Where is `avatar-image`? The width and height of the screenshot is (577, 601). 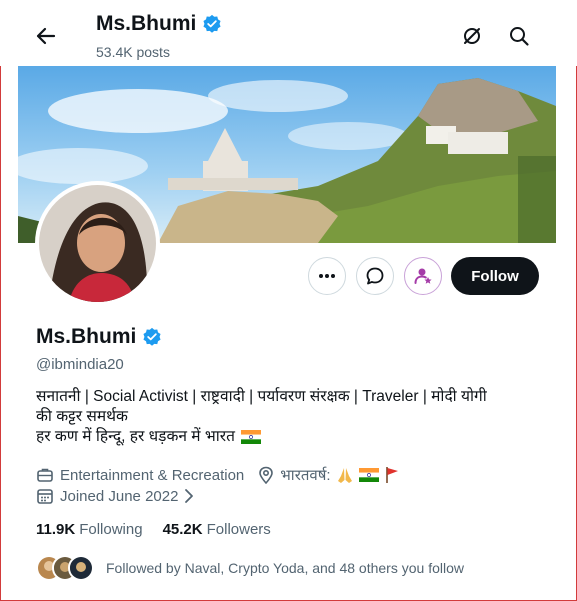
avatar-image is located at coordinates (97, 243).